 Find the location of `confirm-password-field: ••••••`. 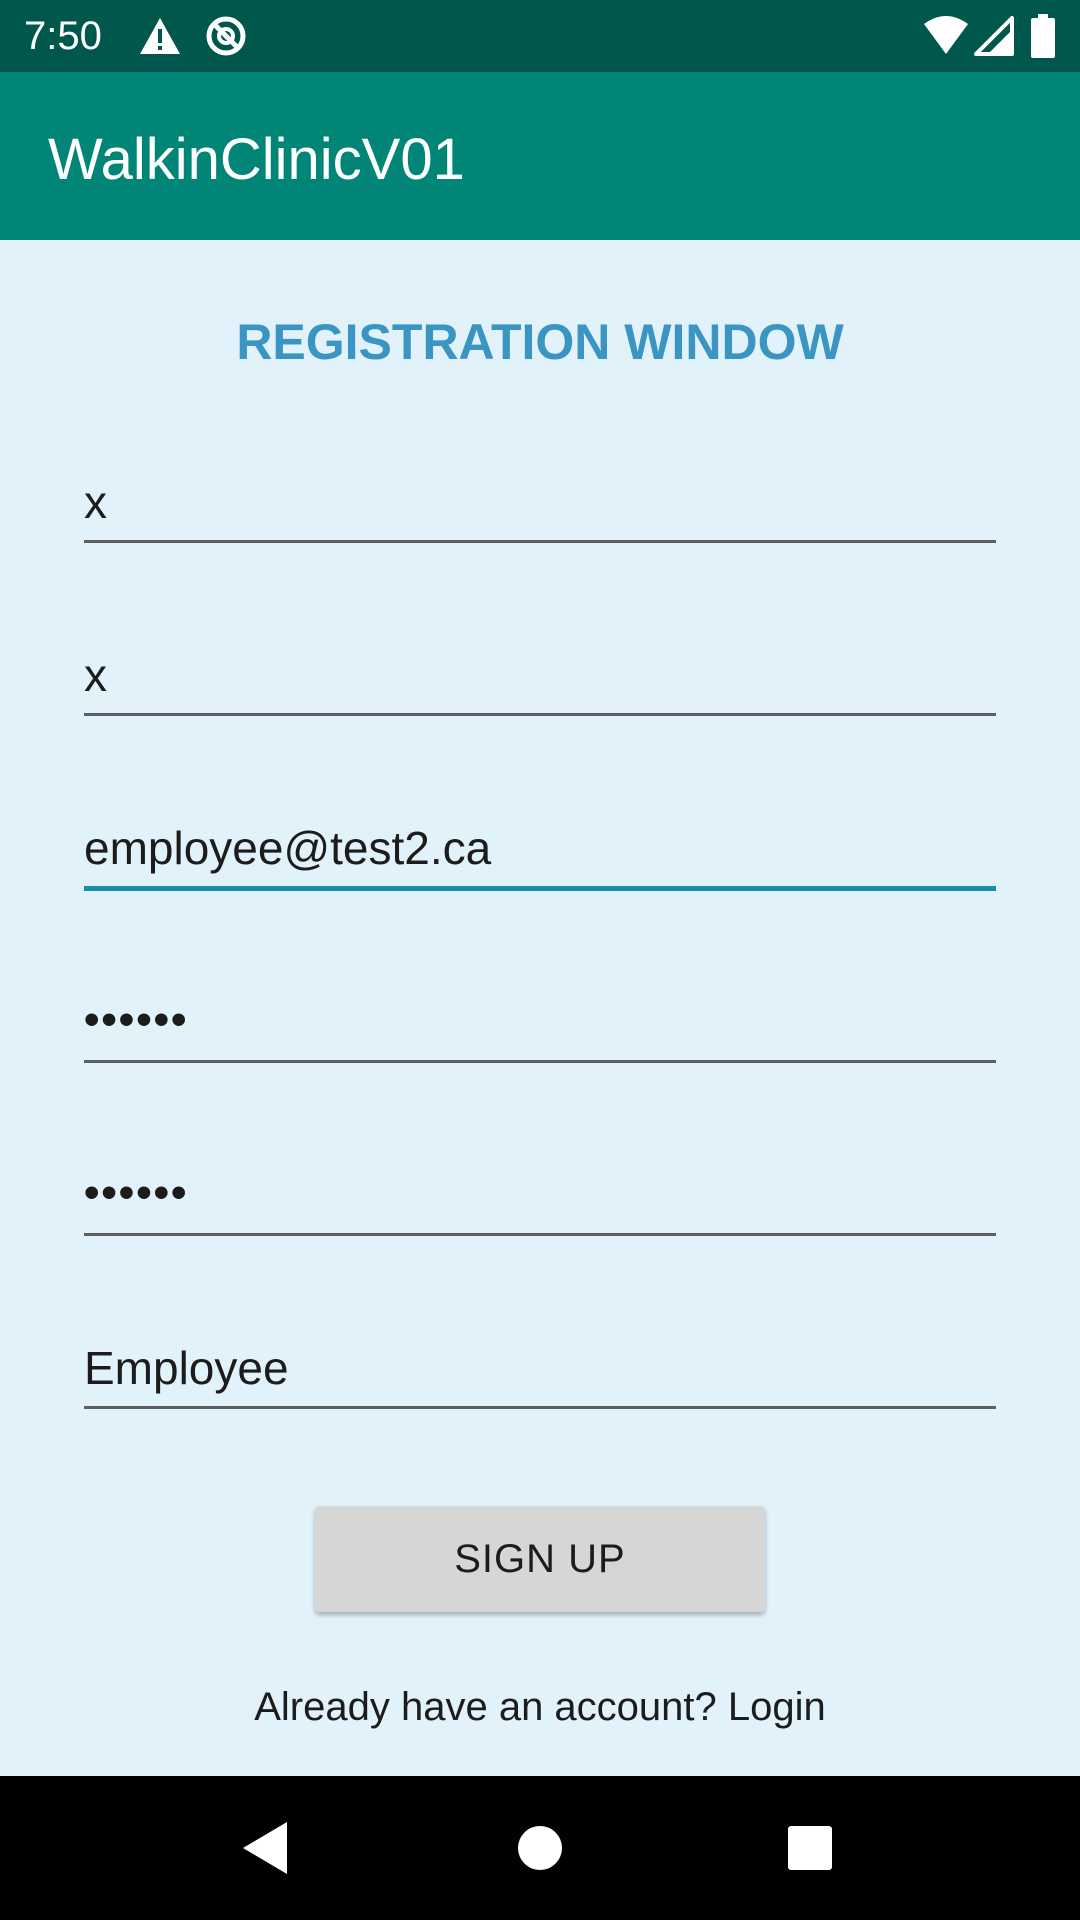

confirm-password-field: •••••• is located at coordinates (540, 1194).